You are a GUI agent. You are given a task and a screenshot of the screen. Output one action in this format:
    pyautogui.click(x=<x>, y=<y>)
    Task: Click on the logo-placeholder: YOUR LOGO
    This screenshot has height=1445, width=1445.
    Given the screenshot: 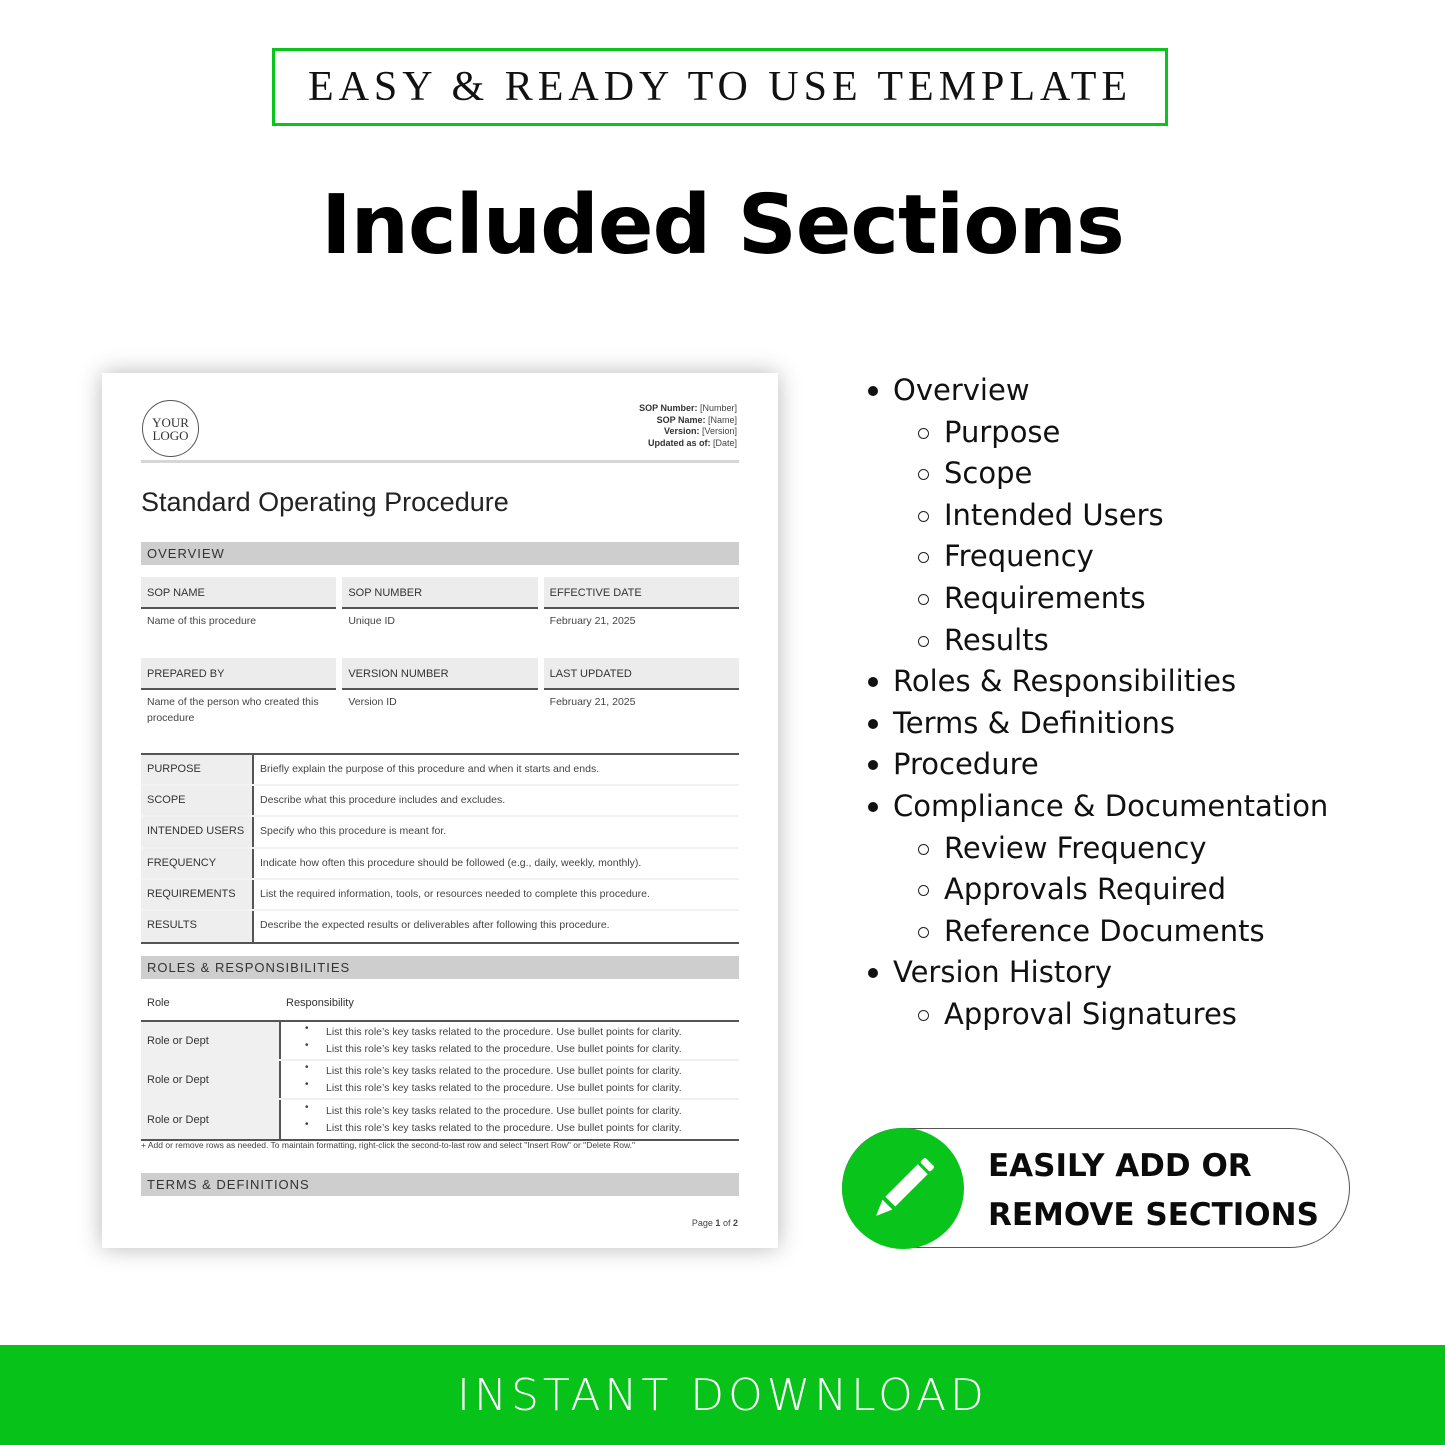 What is the action you would take?
    pyautogui.click(x=170, y=428)
    